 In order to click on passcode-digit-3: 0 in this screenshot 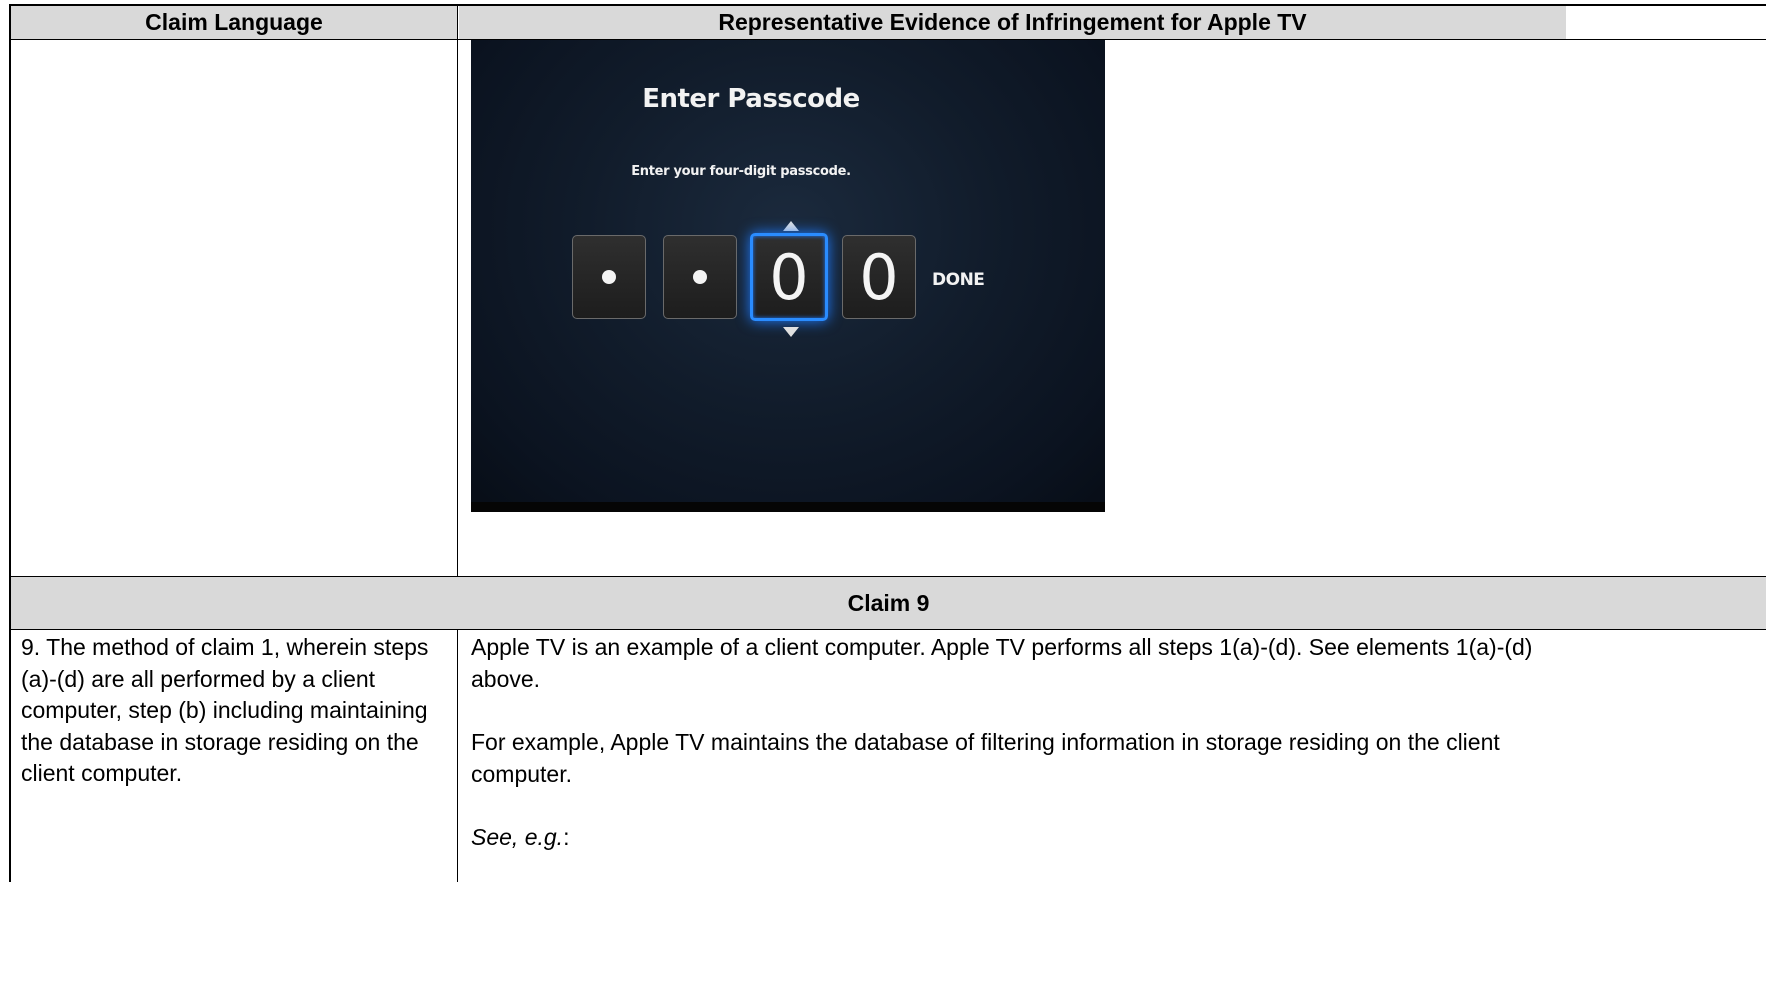, I will do `click(789, 277)`.